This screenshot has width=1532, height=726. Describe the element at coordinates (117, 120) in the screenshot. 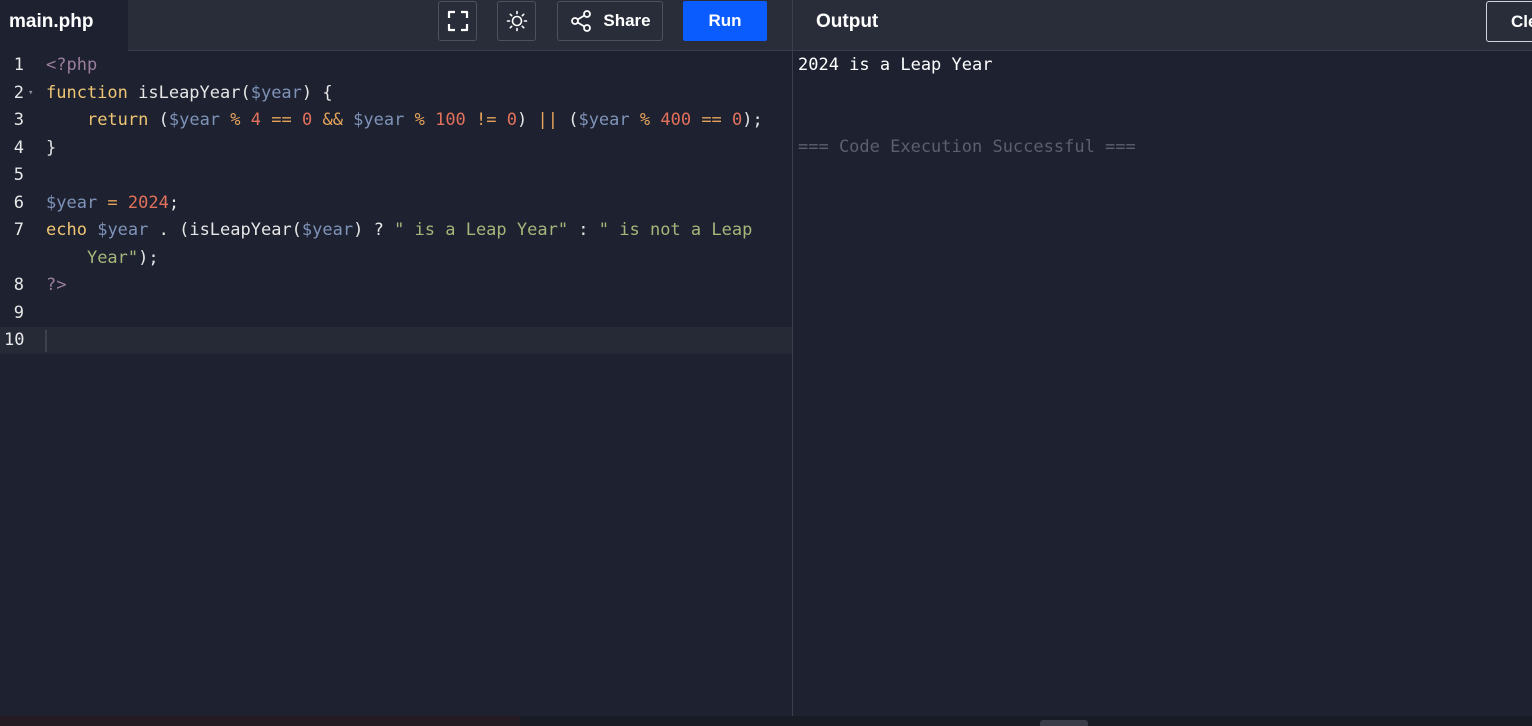

I see `code-token: return` at that location.